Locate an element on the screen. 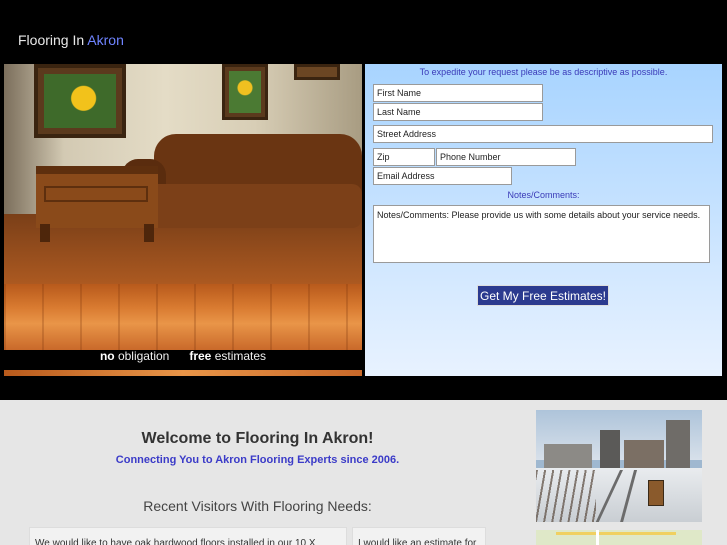 This screenshot has height=545, width=727. street-address-field: Street Address is located at coordinates (543, 134).